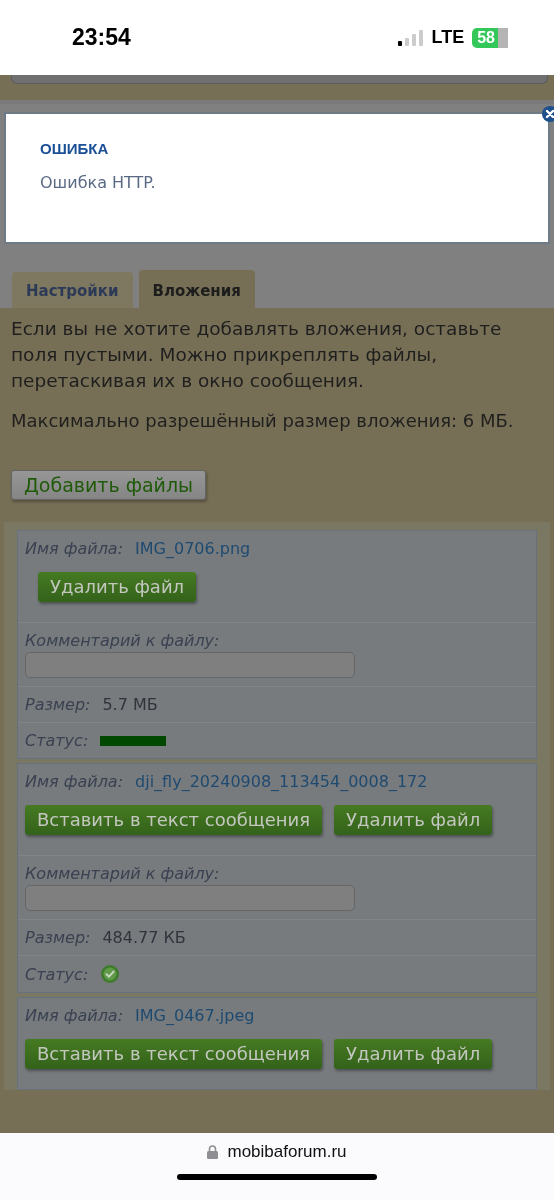 The width and height of the screenshot is (554, 1200). What do you see at coordinates (195, 1015) in the screenshot?
I see `file-name: IMG_0467.jpeg` at bounding box center [195, 1015].